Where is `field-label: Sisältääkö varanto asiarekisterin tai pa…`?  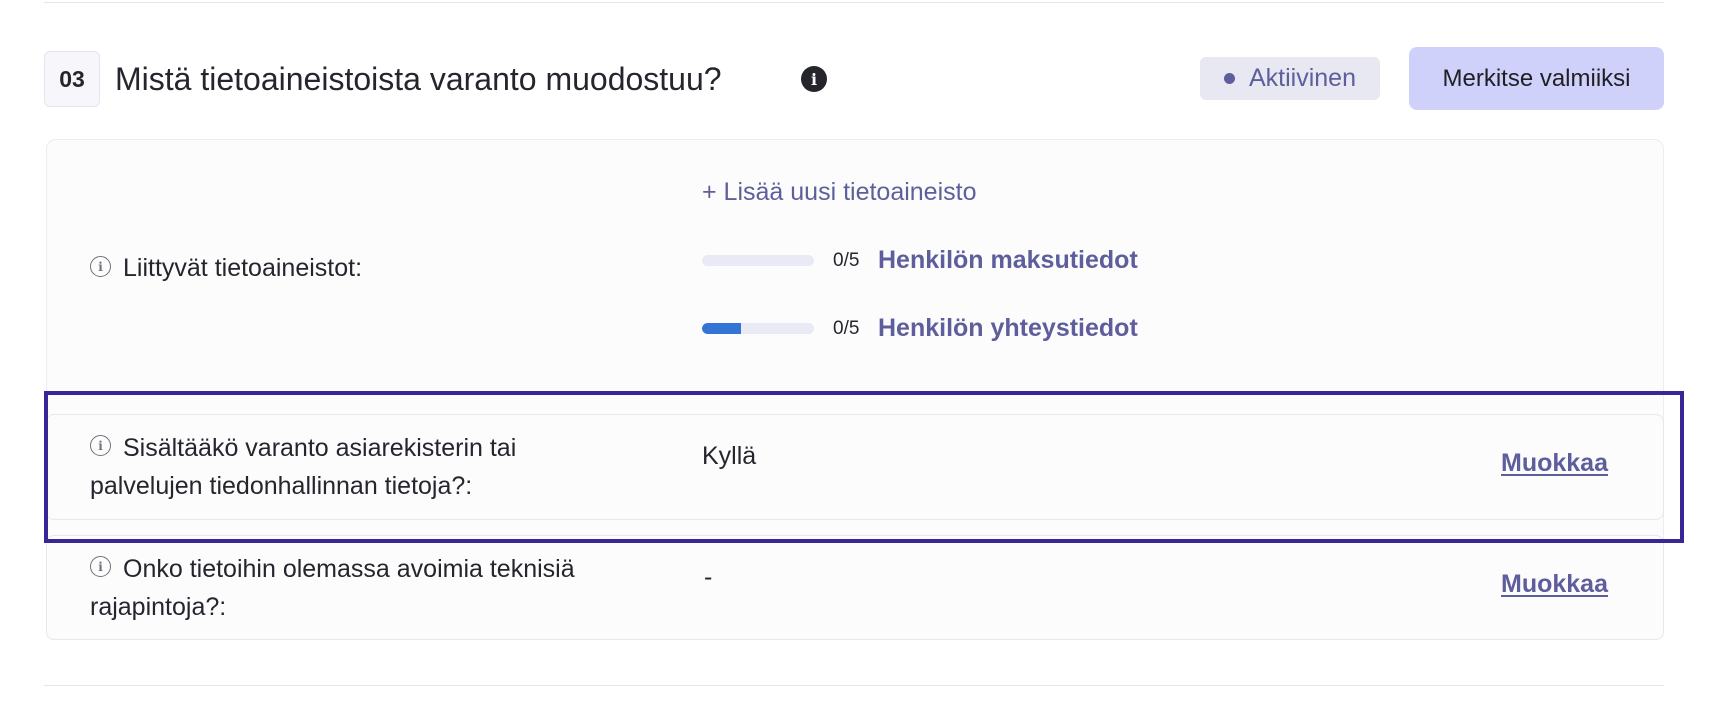
field-label: Sisältääkö varanto asiarekisterin tai pa… is located at coordinates (303, 467).